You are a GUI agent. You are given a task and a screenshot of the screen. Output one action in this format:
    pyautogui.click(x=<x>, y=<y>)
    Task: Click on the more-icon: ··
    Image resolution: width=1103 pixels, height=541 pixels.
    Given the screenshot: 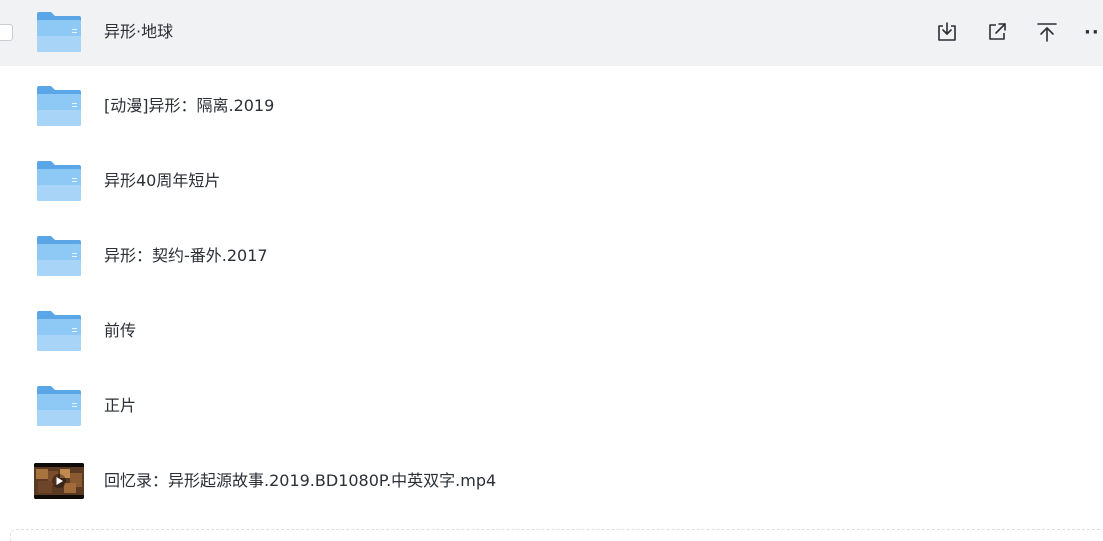 What is the action you would take?
    pyautogui.click(x=1092, y=32)
    